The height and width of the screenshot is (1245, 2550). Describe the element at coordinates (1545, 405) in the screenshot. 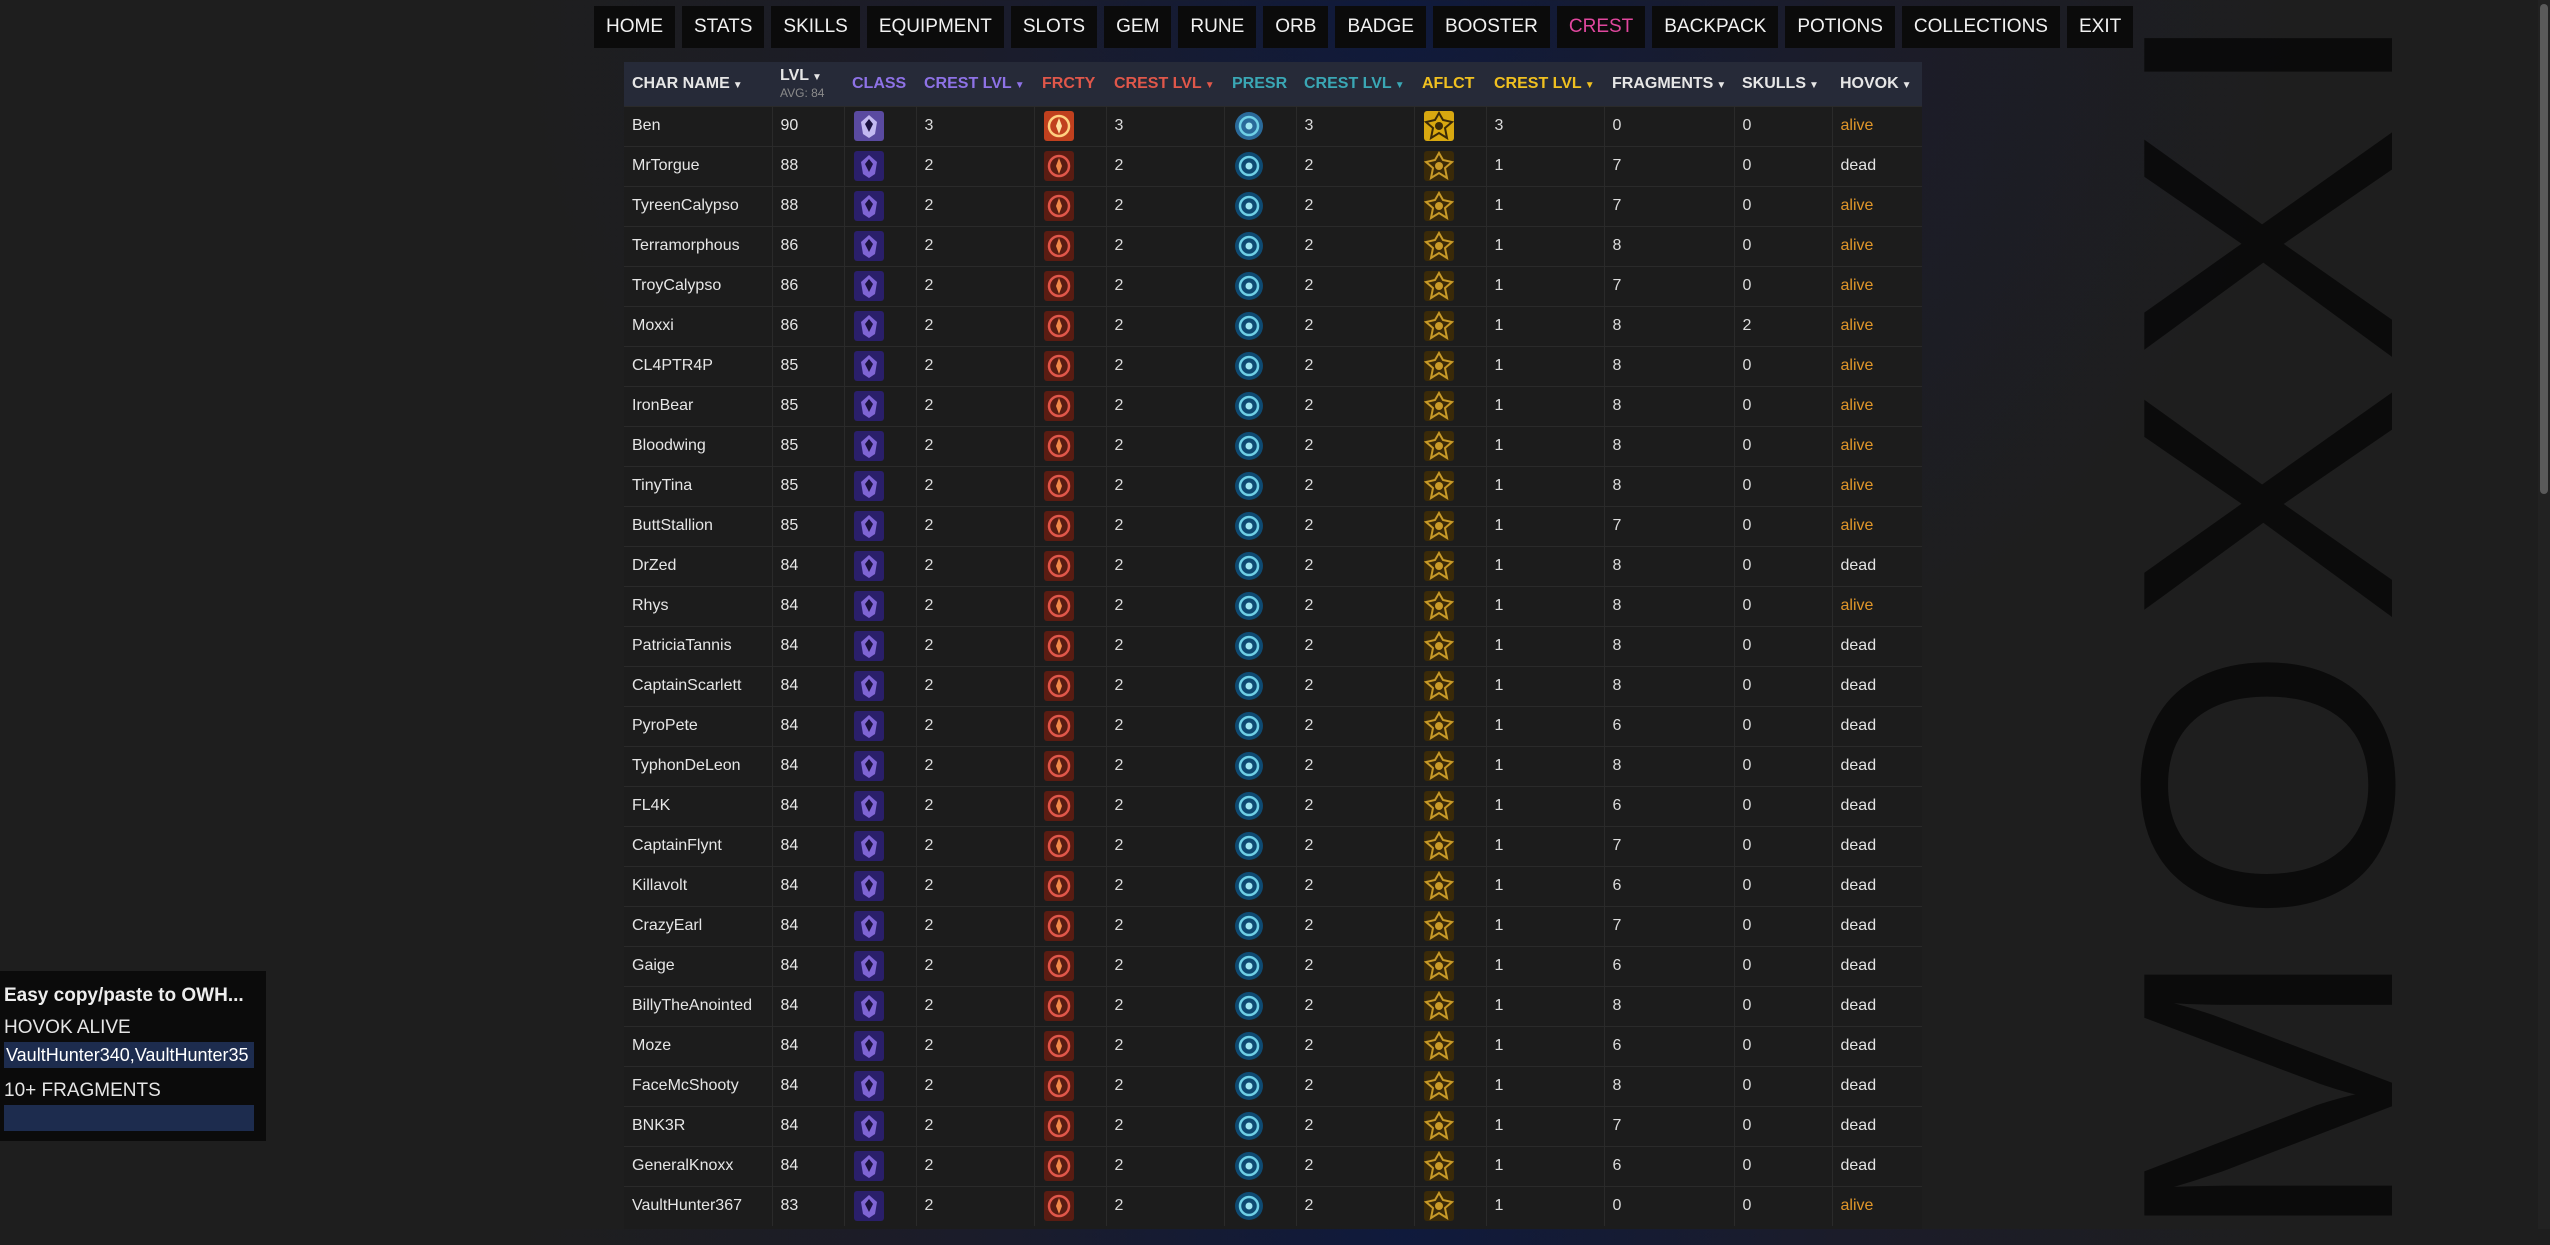

I see `aflct-crest-lvl-cell: 1` at that location.